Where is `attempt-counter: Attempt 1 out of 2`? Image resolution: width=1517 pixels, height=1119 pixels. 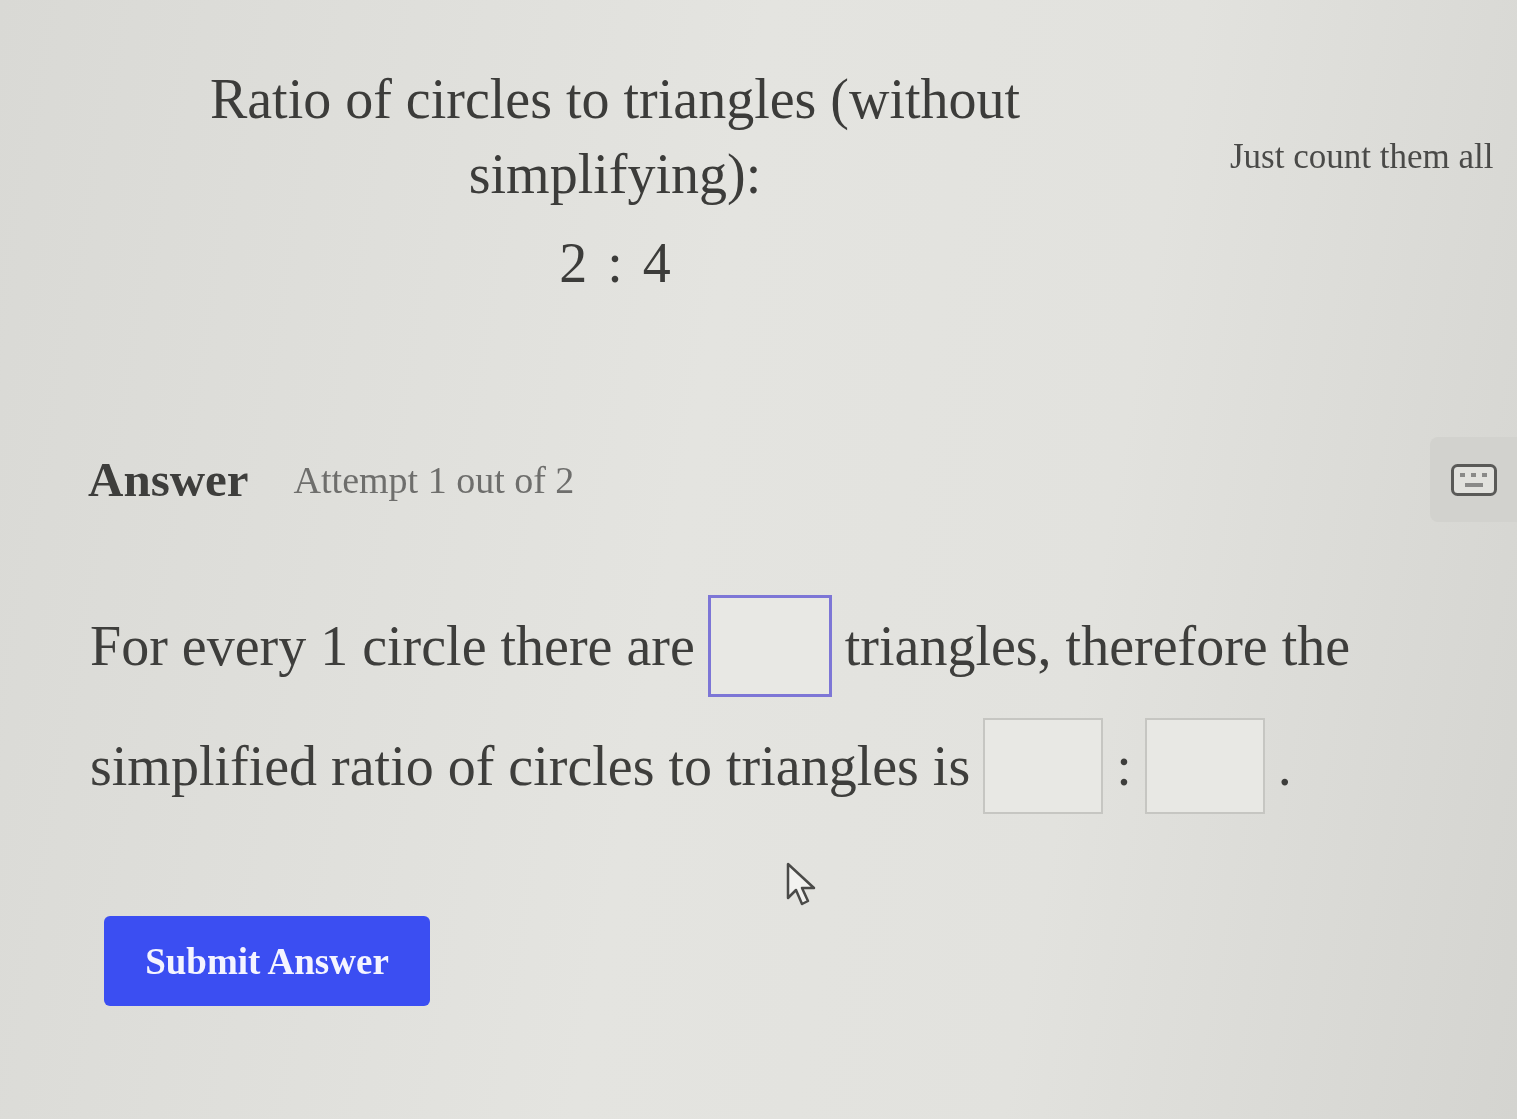
attempt-counter: Attempt 1 out of 2 is located at coordinates (434, 479).